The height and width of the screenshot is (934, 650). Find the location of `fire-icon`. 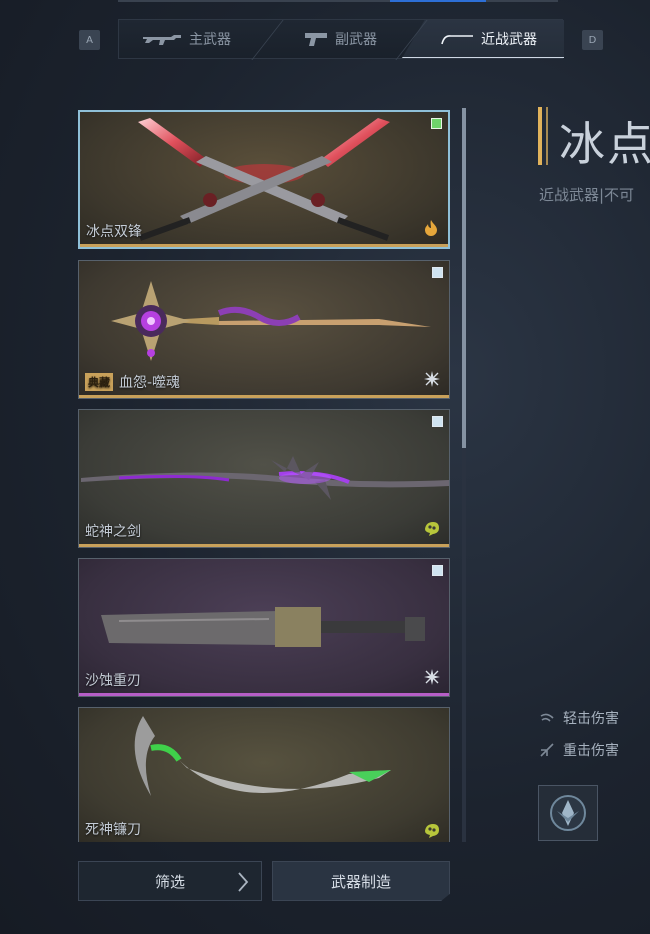

fire-icon is located at coordinates (431, 228).